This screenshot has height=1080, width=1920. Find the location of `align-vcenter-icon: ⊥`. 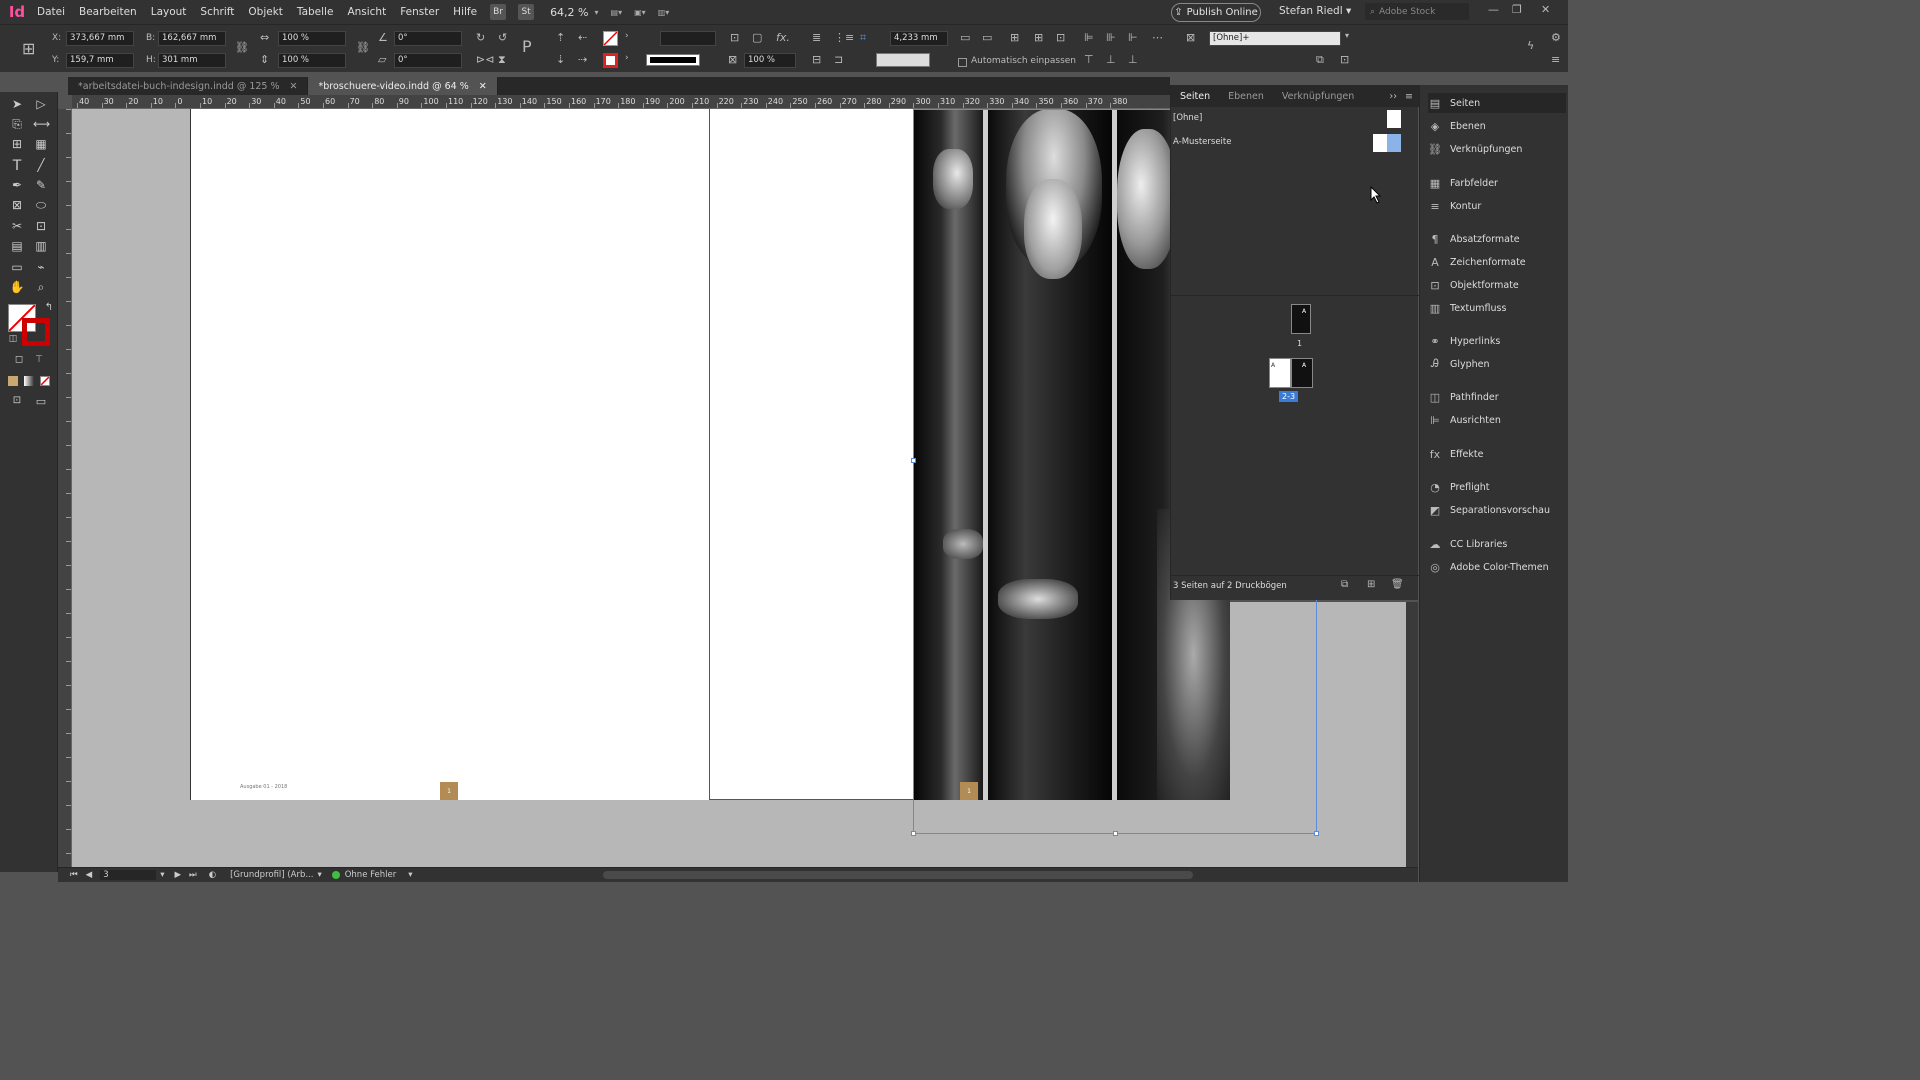

align-vcenter-icon: ⊥ is located at coordinates (1111, 59).